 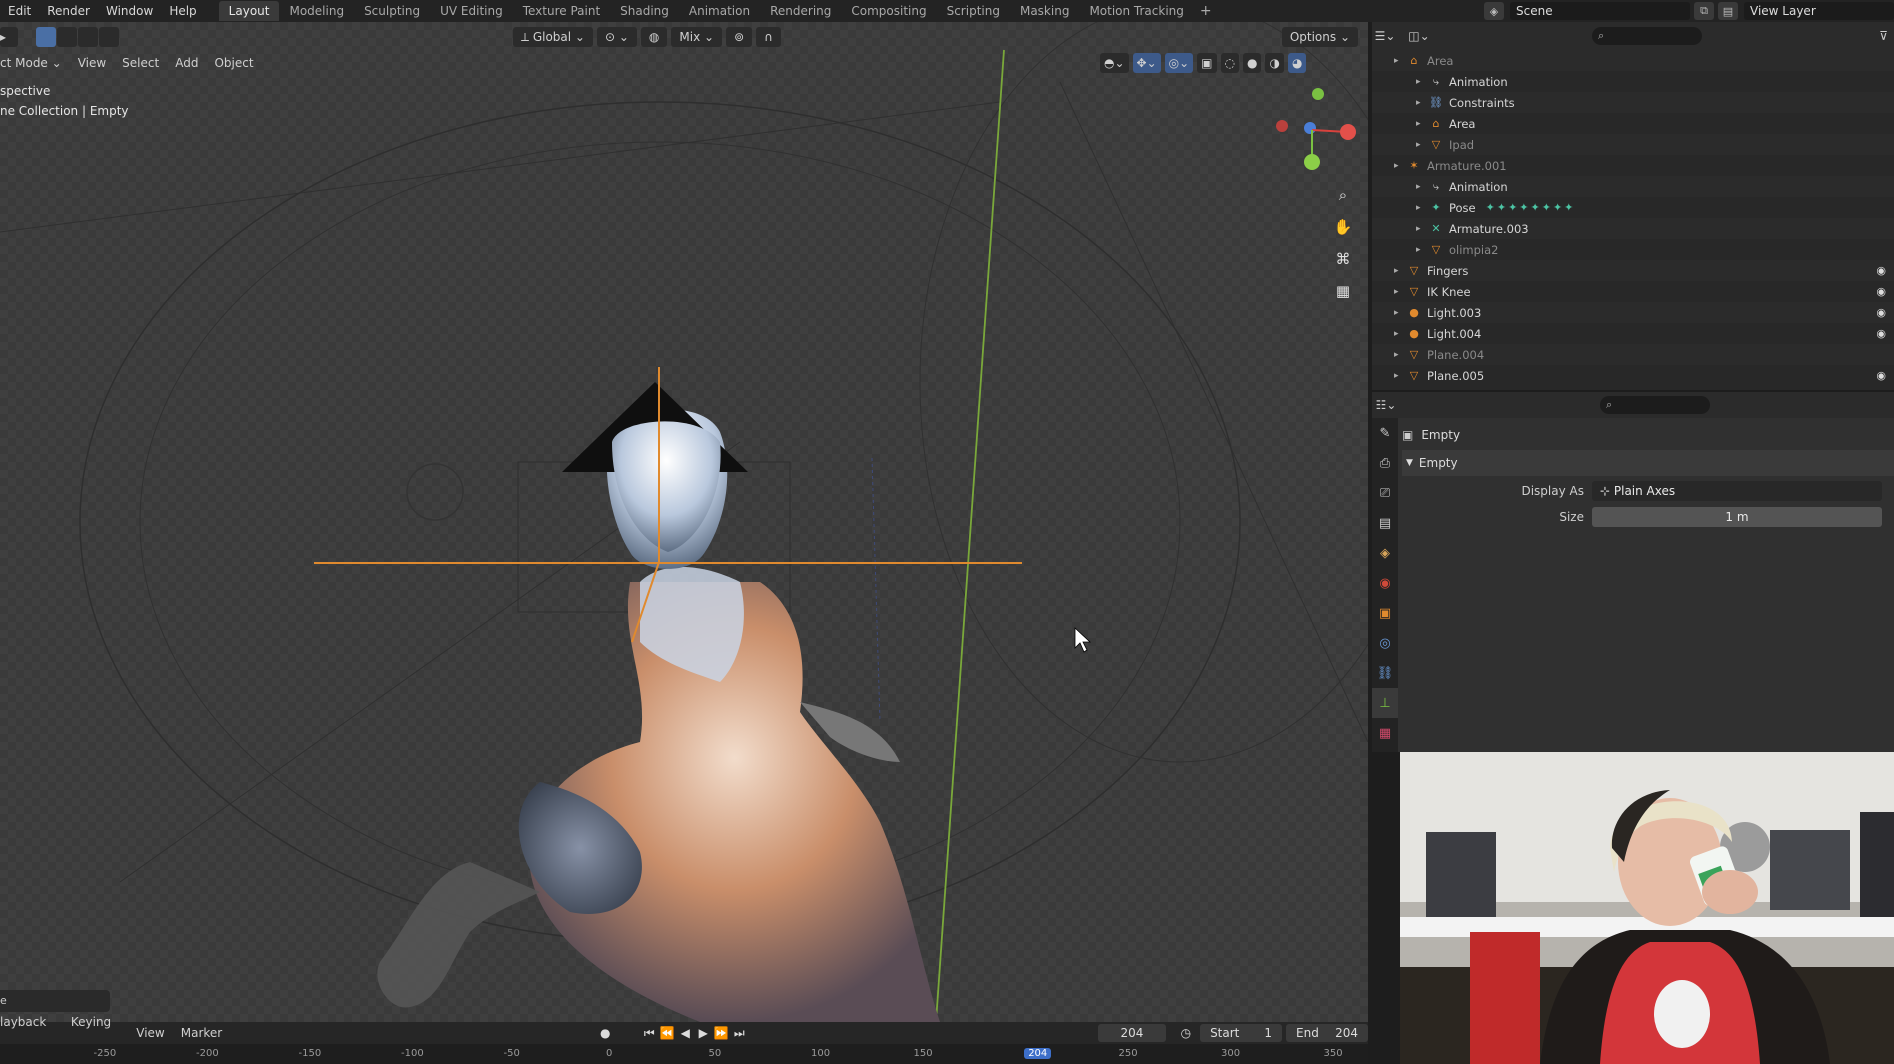 I want to click on filter-icon: ⊽, so click(x=1883, y=36).